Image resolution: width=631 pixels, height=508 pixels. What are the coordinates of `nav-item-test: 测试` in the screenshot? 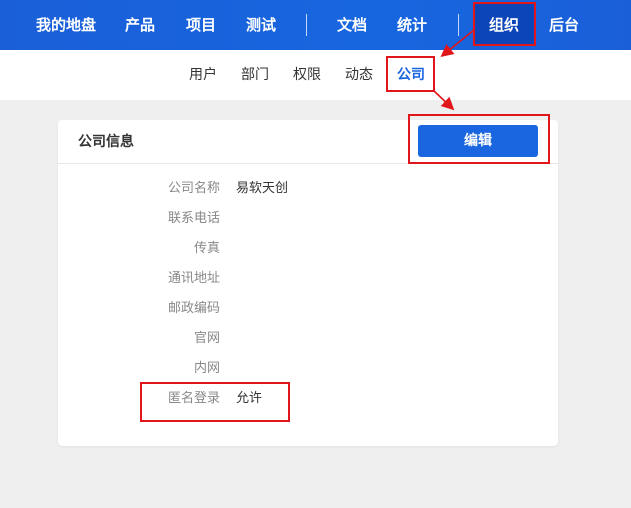 It's located at (261, 25).